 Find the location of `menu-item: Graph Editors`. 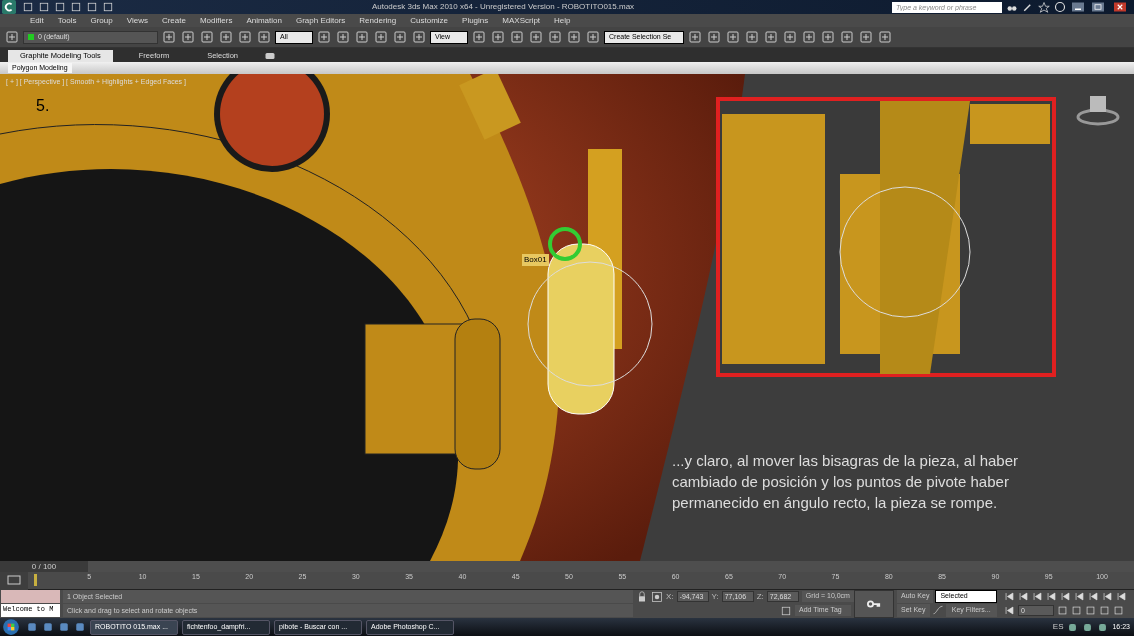

menu-item: Graph Editors is located at coordinates (320, 20).